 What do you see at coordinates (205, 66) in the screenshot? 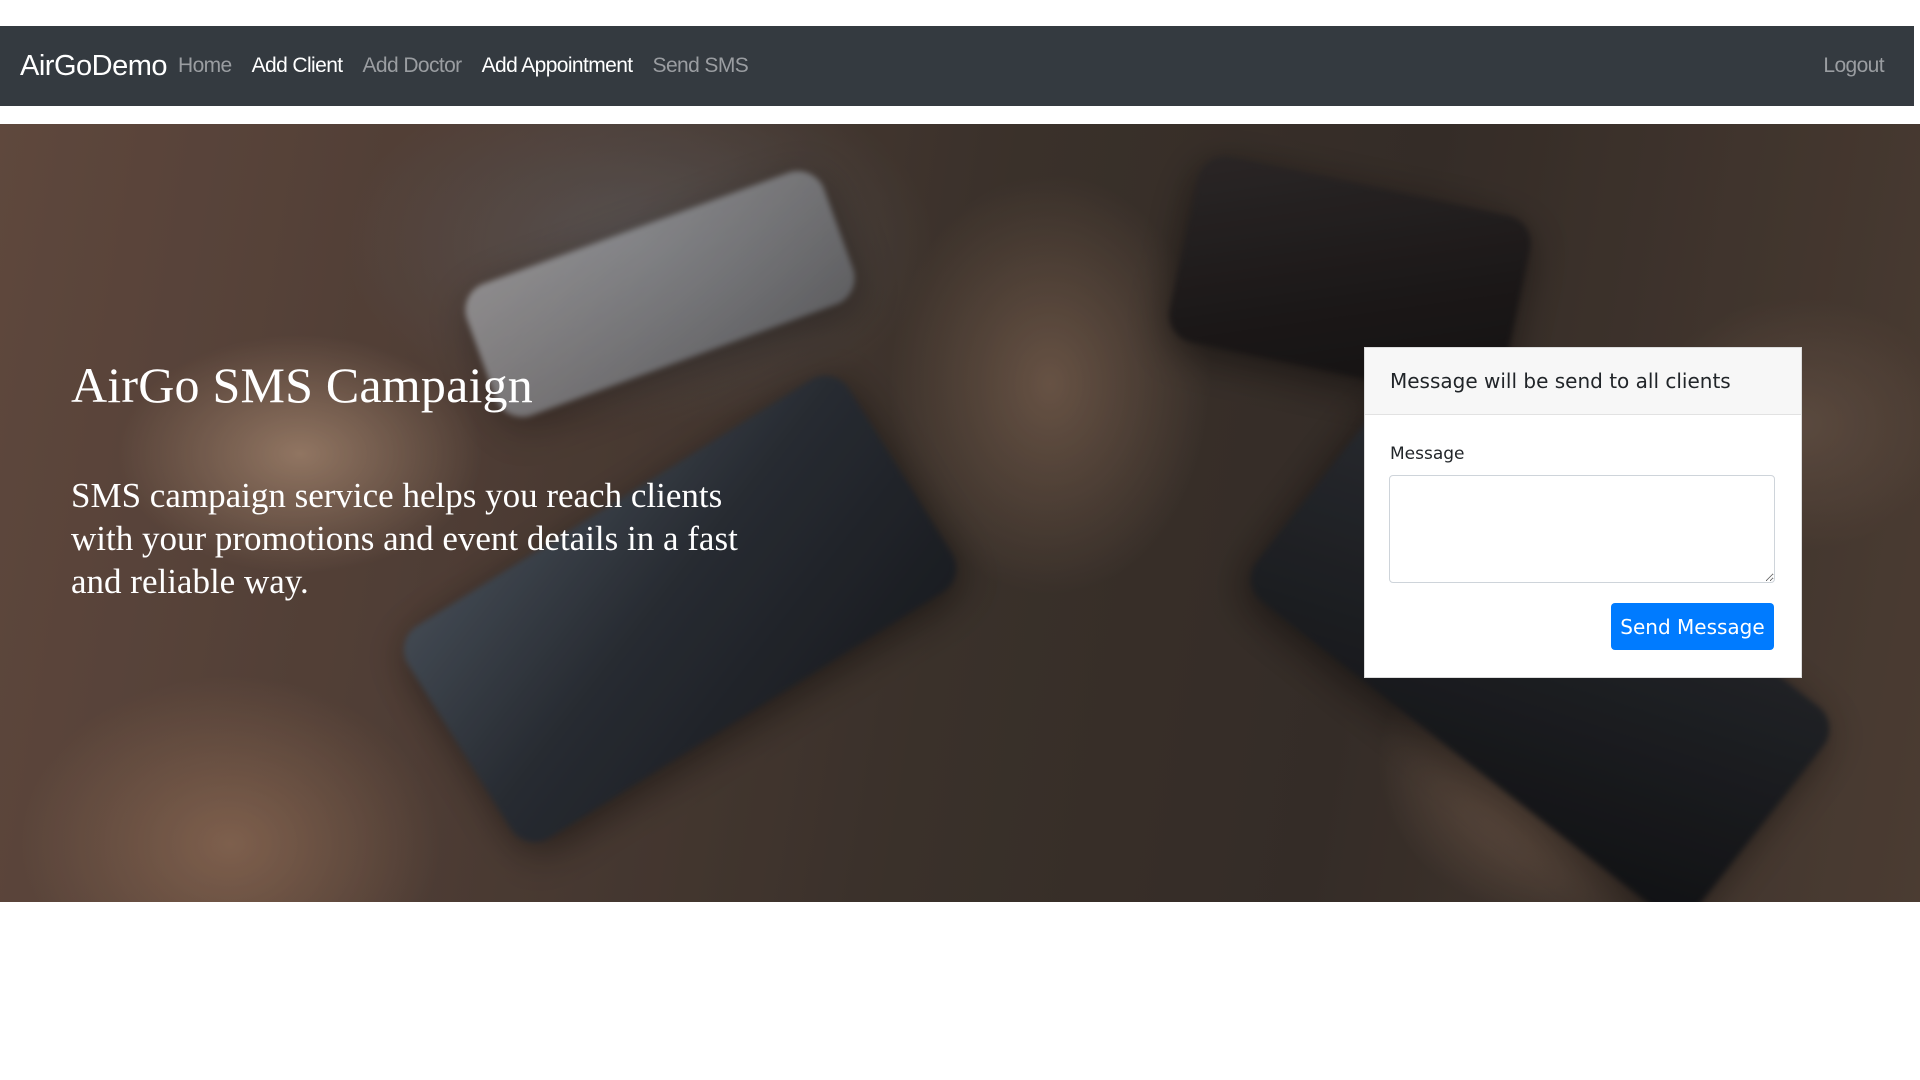
I see `nav-home: Home` at bounding box center [205, 66].